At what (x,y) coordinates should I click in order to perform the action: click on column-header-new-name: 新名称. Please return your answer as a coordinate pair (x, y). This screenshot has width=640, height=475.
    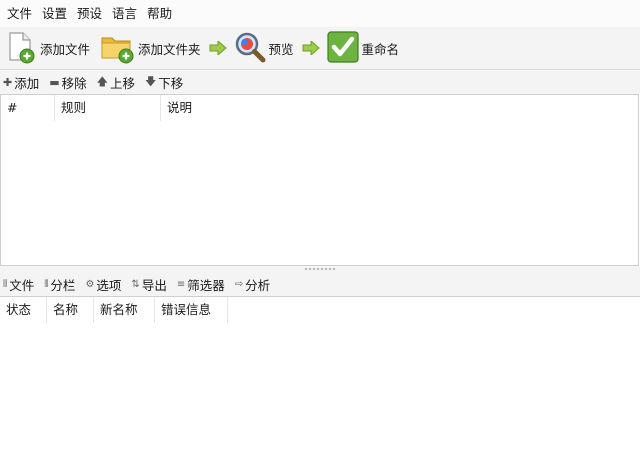
    Looking at the image, I should click on (124, 310).